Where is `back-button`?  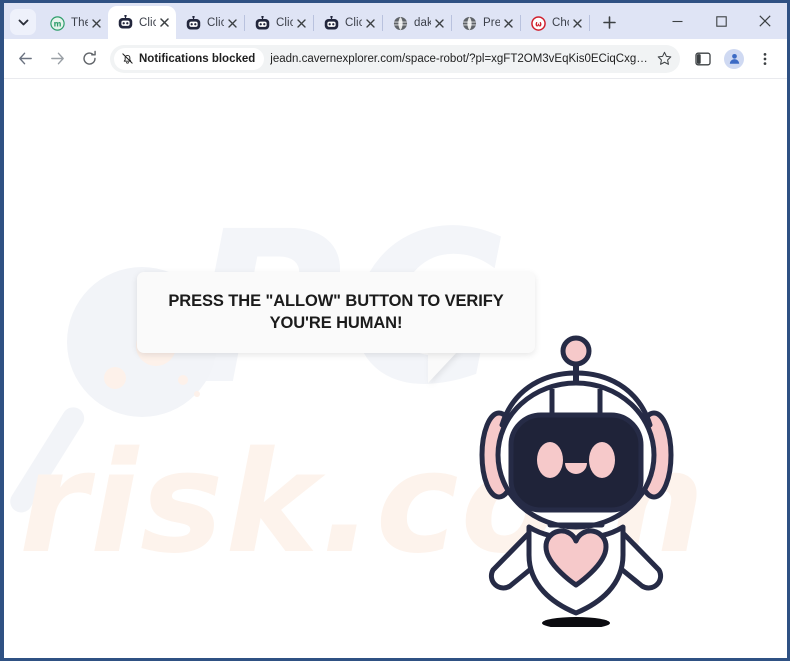 back-button is located at coordinates (25, 59).